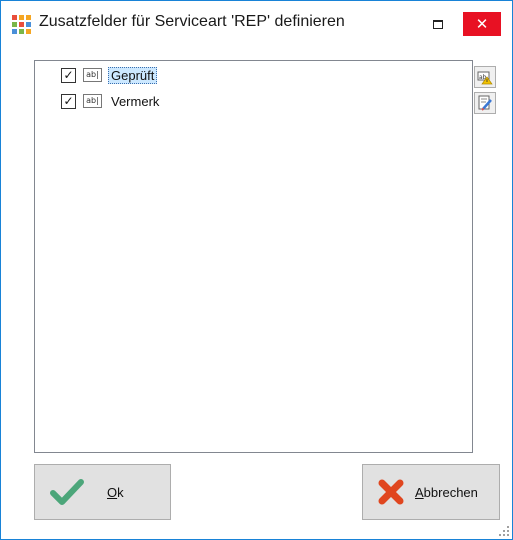 The image size is (513, 540). I want to click on add-field-button: ab, so click(485, 77).